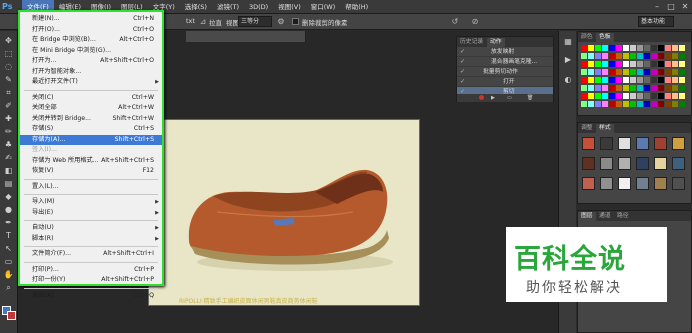 The height and width of the screenshot is (333, 692). Describe the element at coordinates (8, 92) in the screenshot. I see `crop-tool-icon: ⌗` at that location.